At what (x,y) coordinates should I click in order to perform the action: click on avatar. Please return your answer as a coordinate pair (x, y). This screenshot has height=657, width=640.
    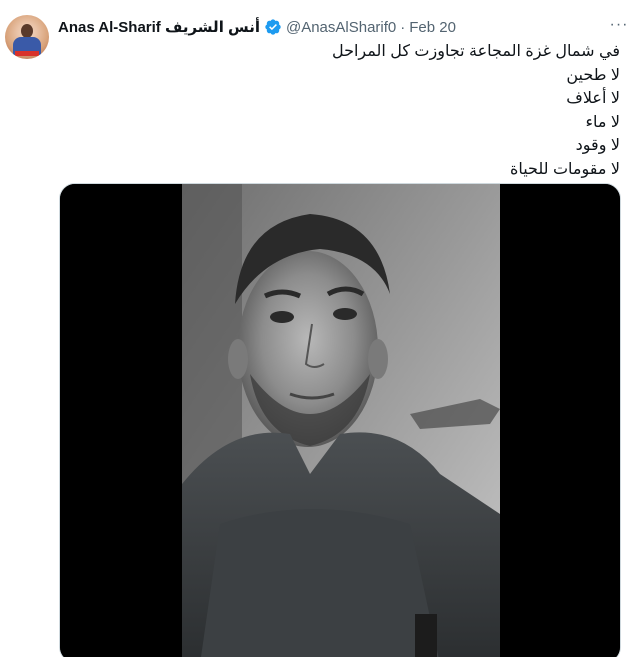
    Looking at the image, I should click on (27, 37).